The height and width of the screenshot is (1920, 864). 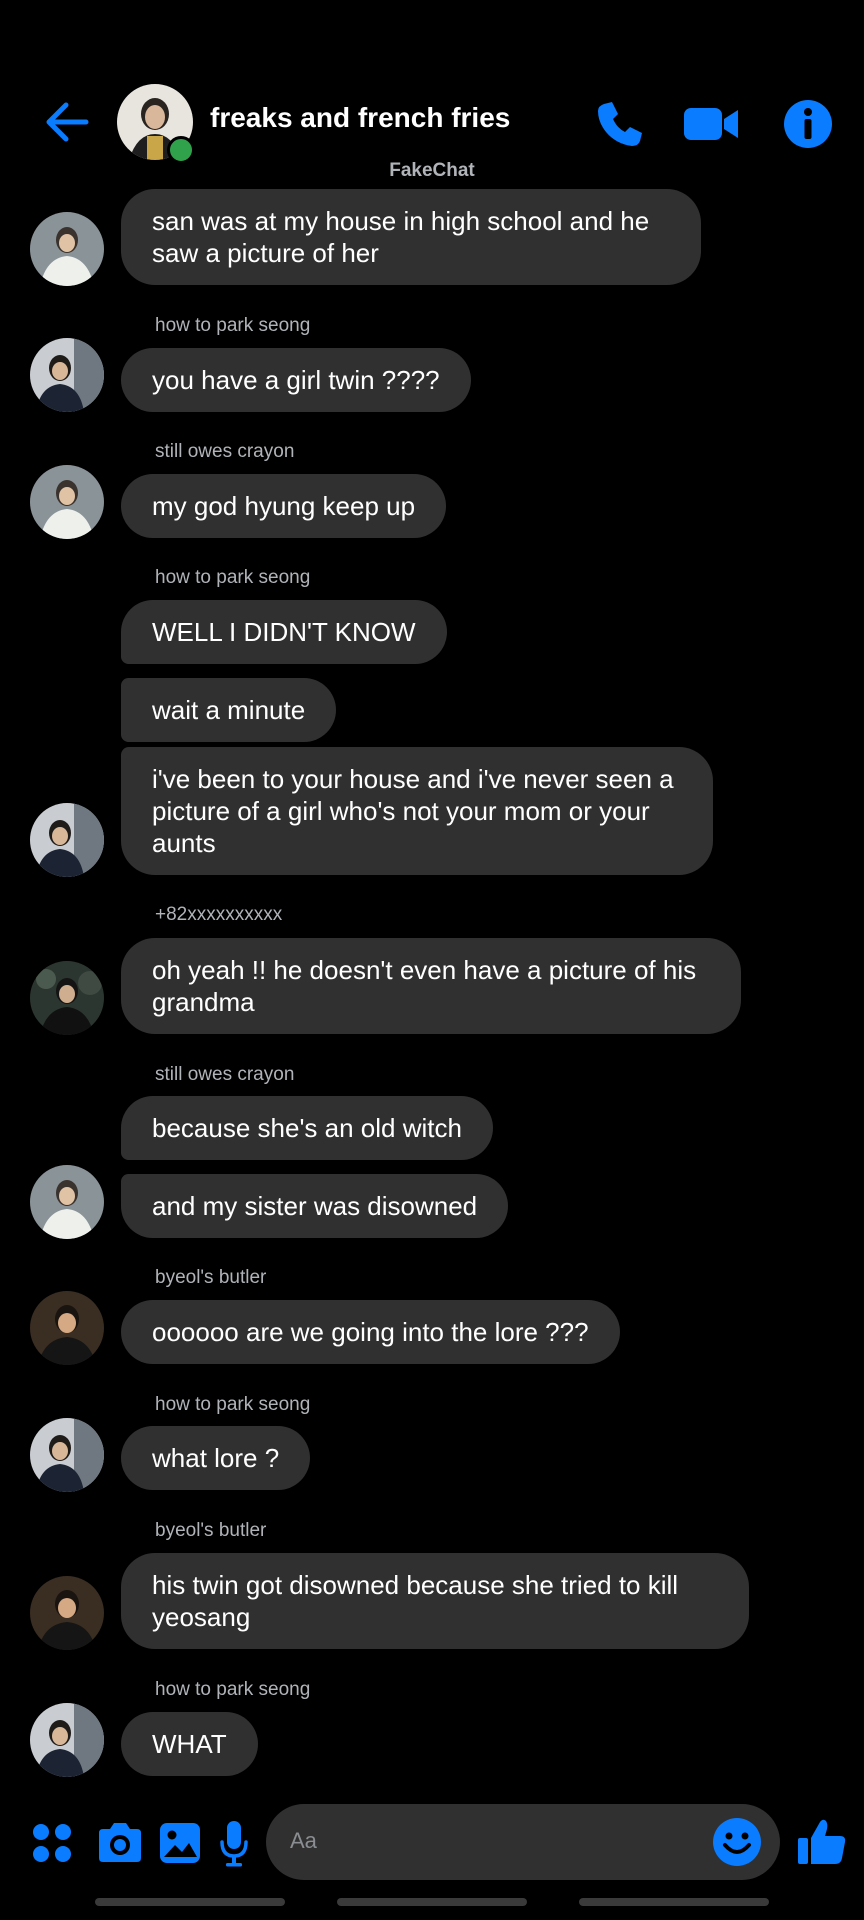 I want to click on message-bubble: you have a girl twin ????, so click(x=296, y=380).